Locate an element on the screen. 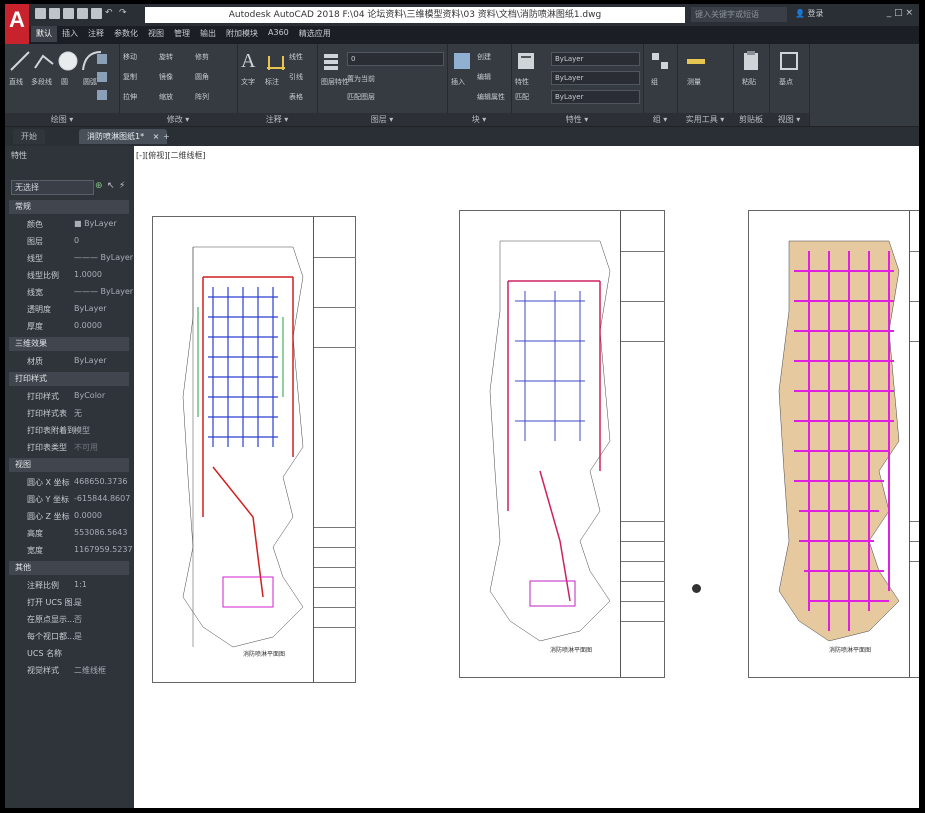 The height and width of the screenshot is (813, 925). insert-block-icon is located at coordinates (462, 61).